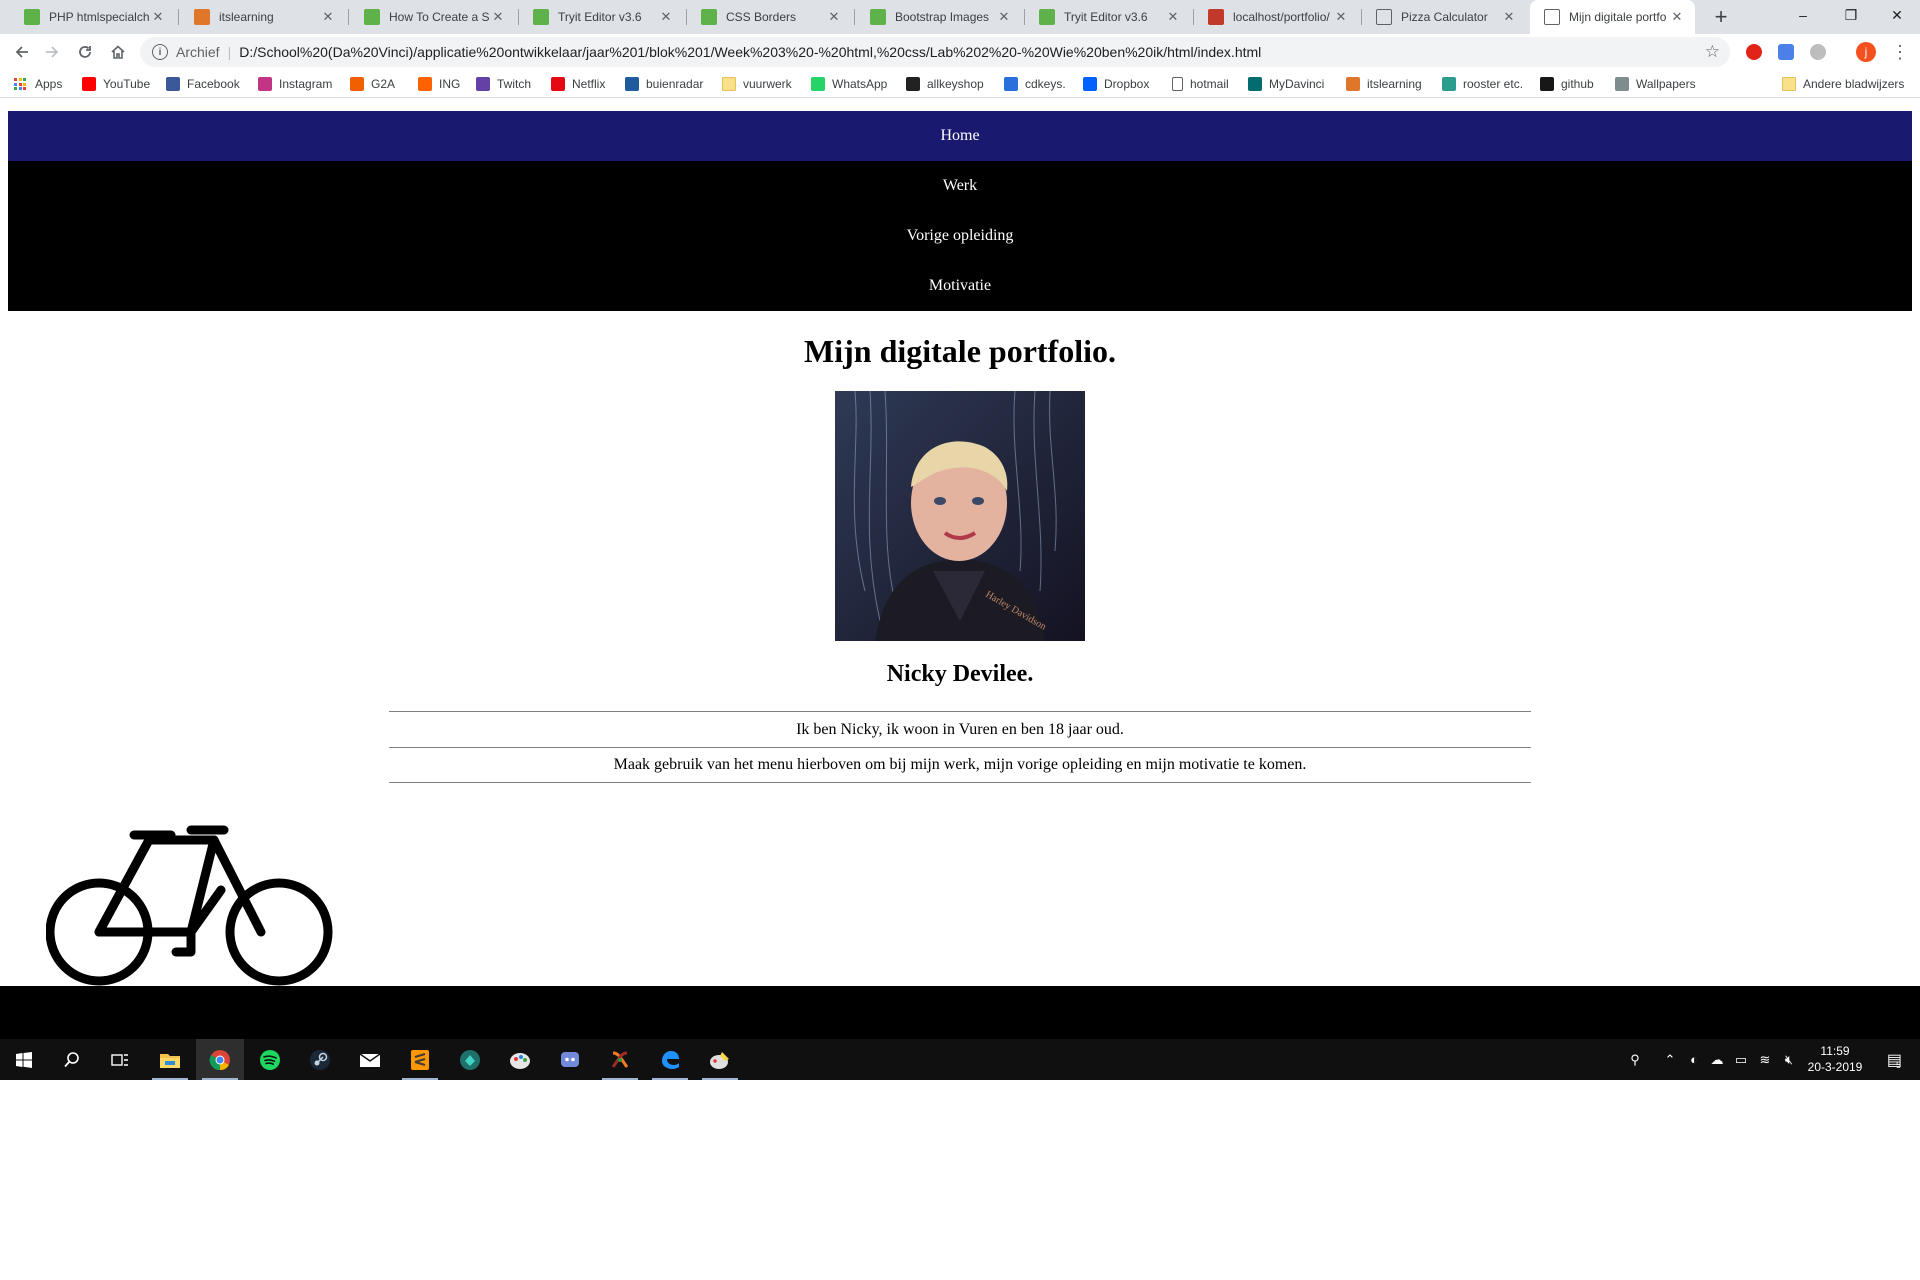 The image size is (1920, 1280). What do you see at coordinates (85, 52) in the screenshot?
I see `reload-button` at bounding box center [85, 52].